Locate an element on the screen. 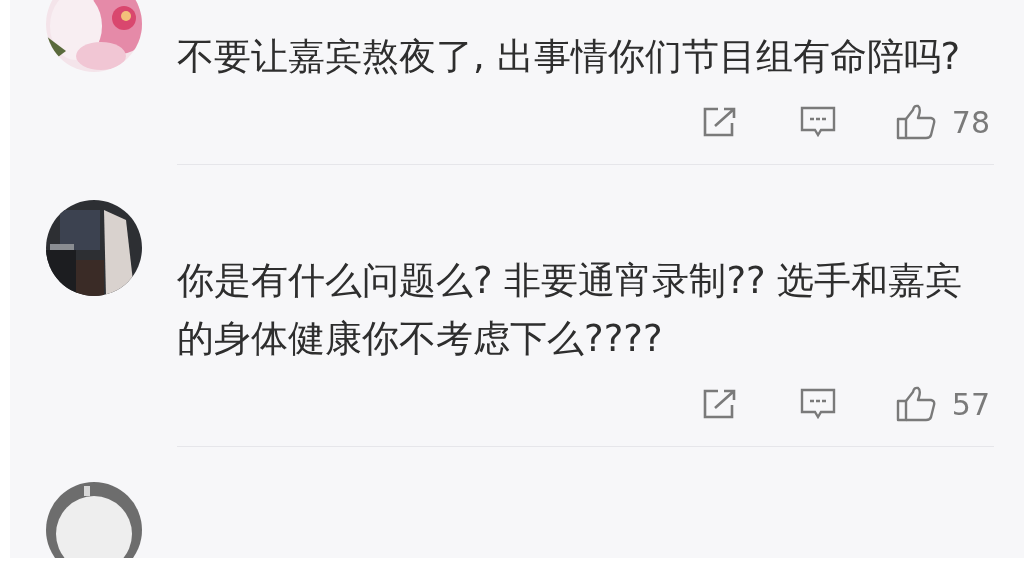  like-button: 78 is located at coordinates (942, 122).